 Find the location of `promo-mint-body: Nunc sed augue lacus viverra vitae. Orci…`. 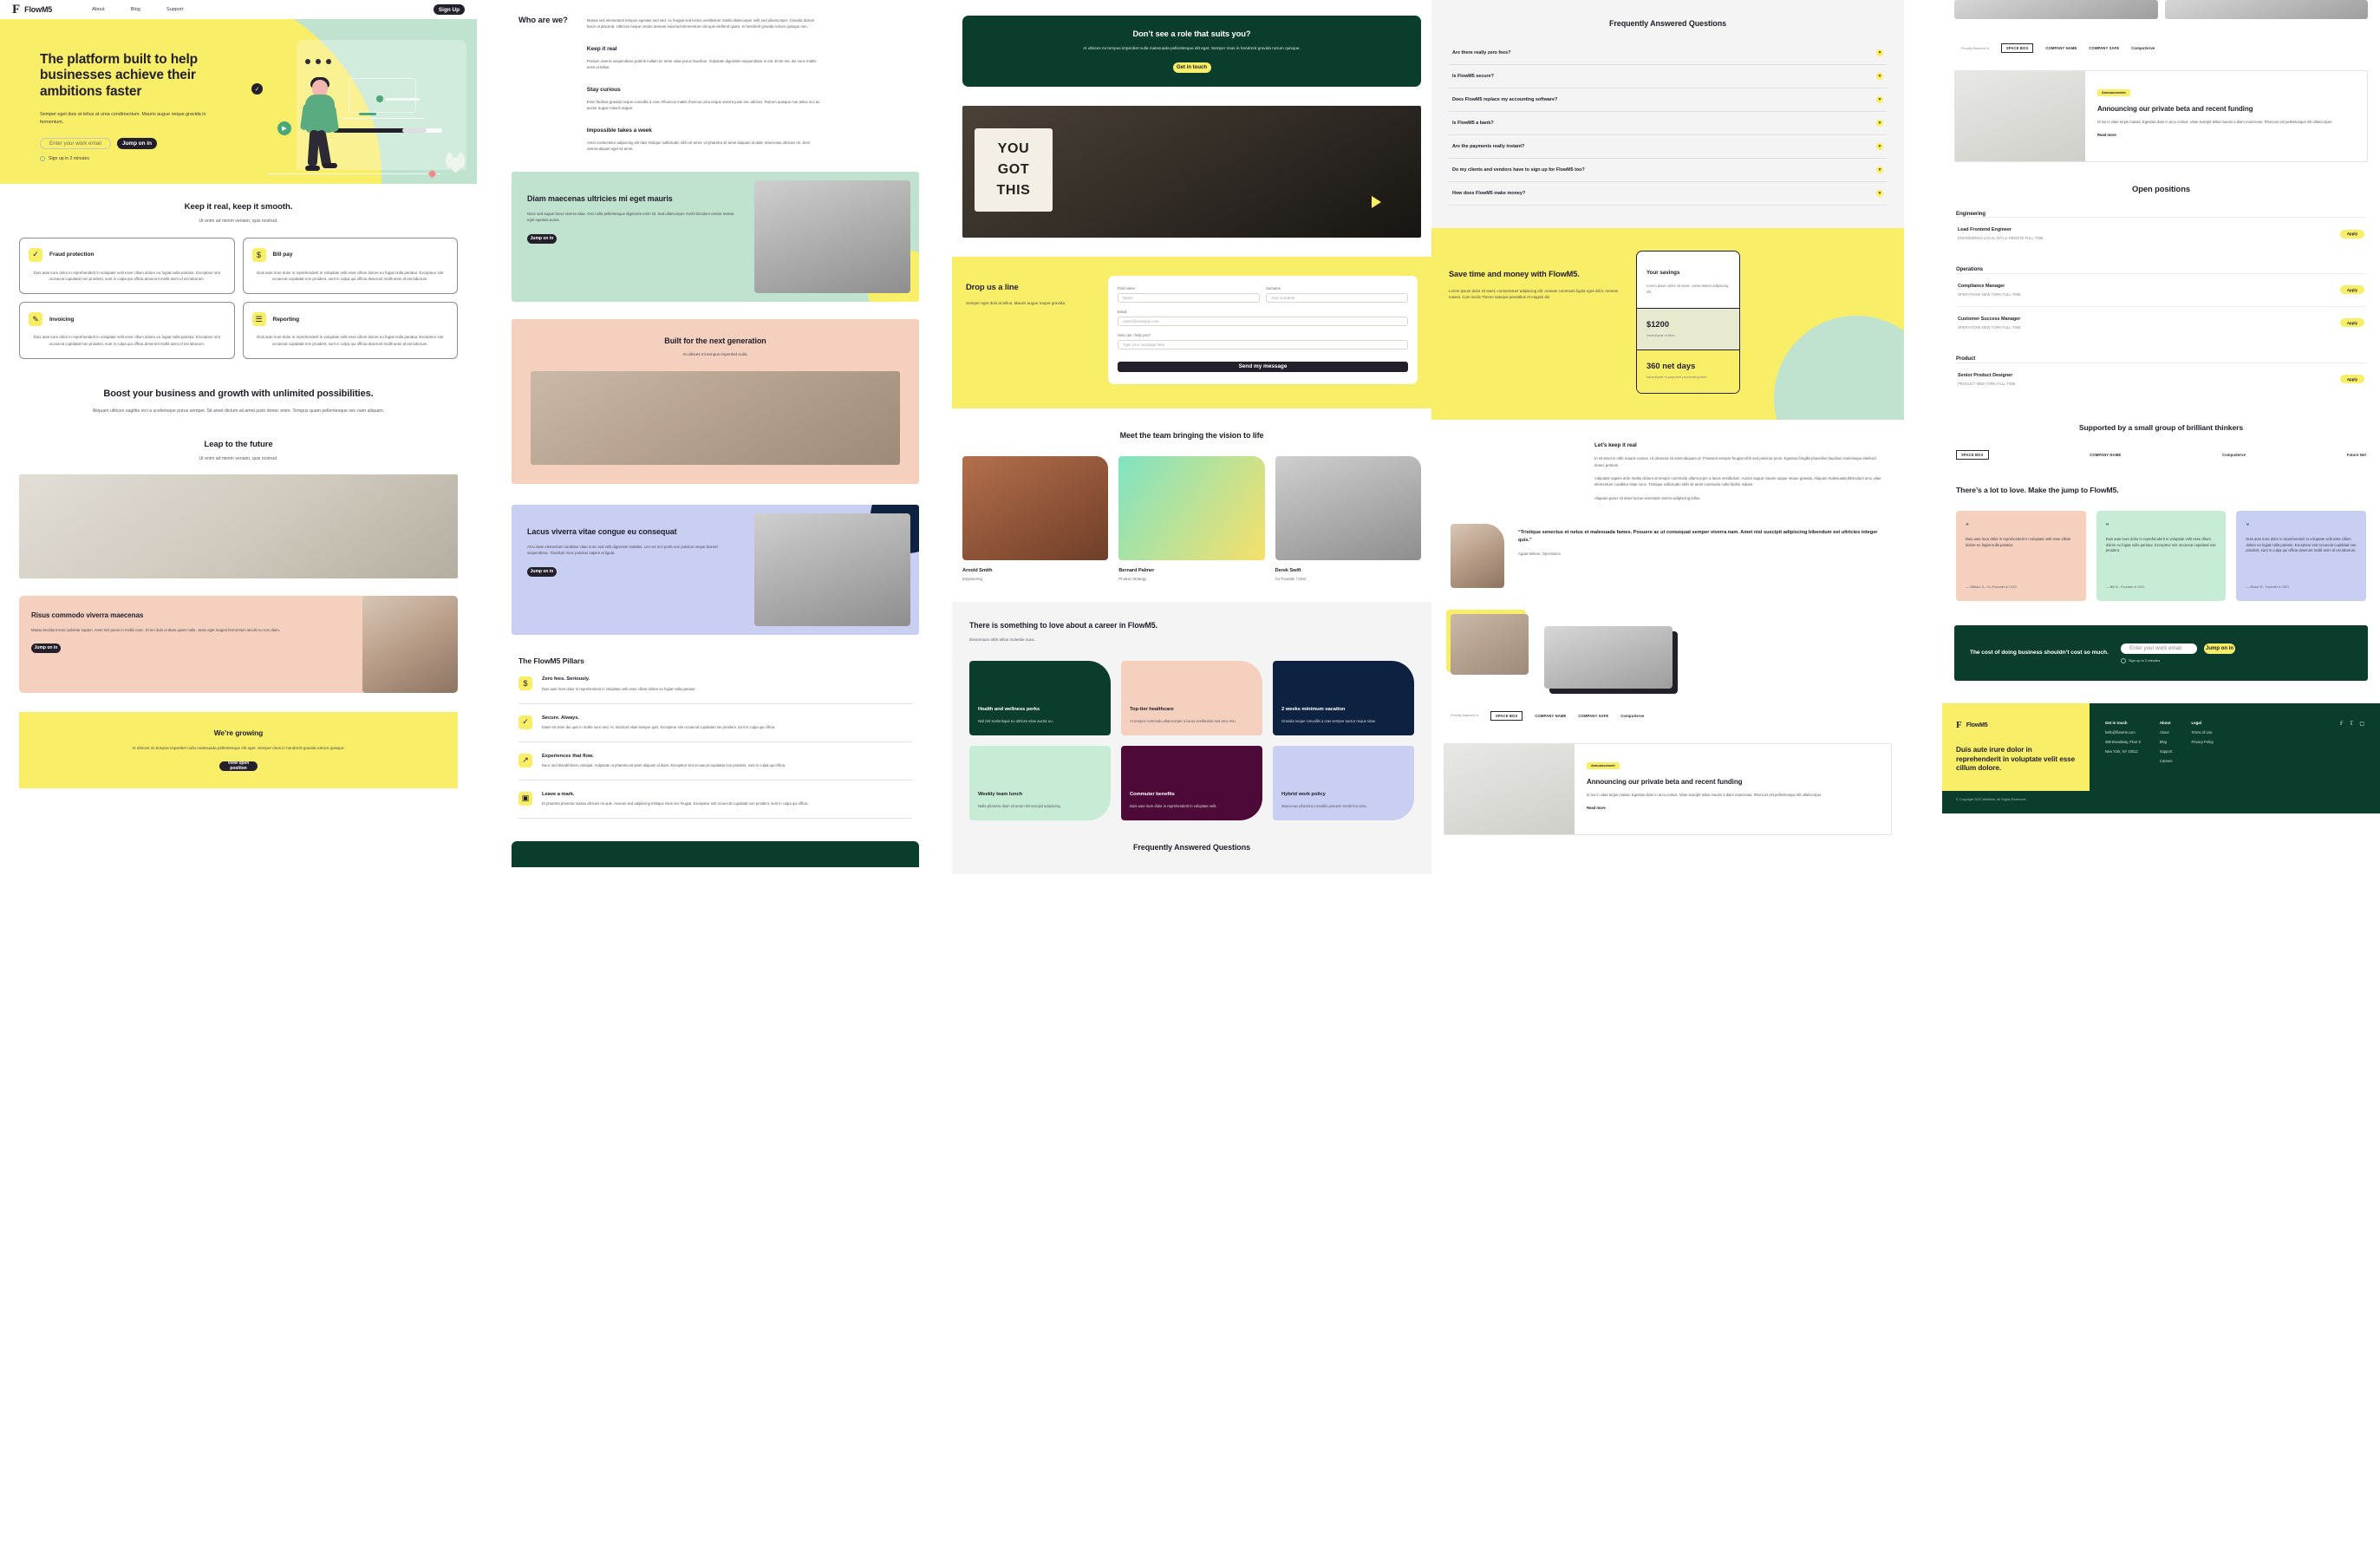

promo-mint-body: Nunc sed augue lacus viverra vitae. Orci… is located at coordinates (630, 217).